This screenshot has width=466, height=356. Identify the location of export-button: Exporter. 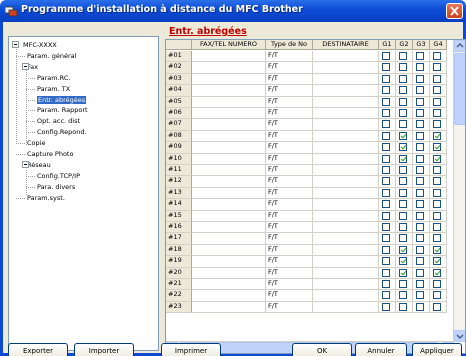
(38, 349).